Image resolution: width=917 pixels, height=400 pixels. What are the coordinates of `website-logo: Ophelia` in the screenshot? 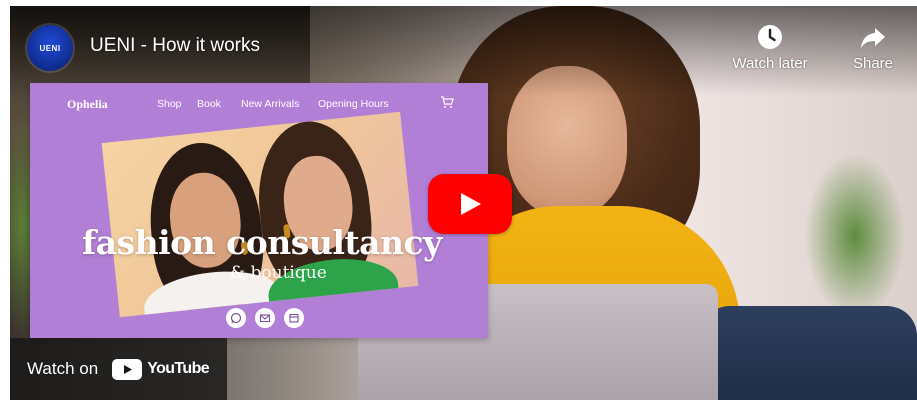 It's located at (87, 104).